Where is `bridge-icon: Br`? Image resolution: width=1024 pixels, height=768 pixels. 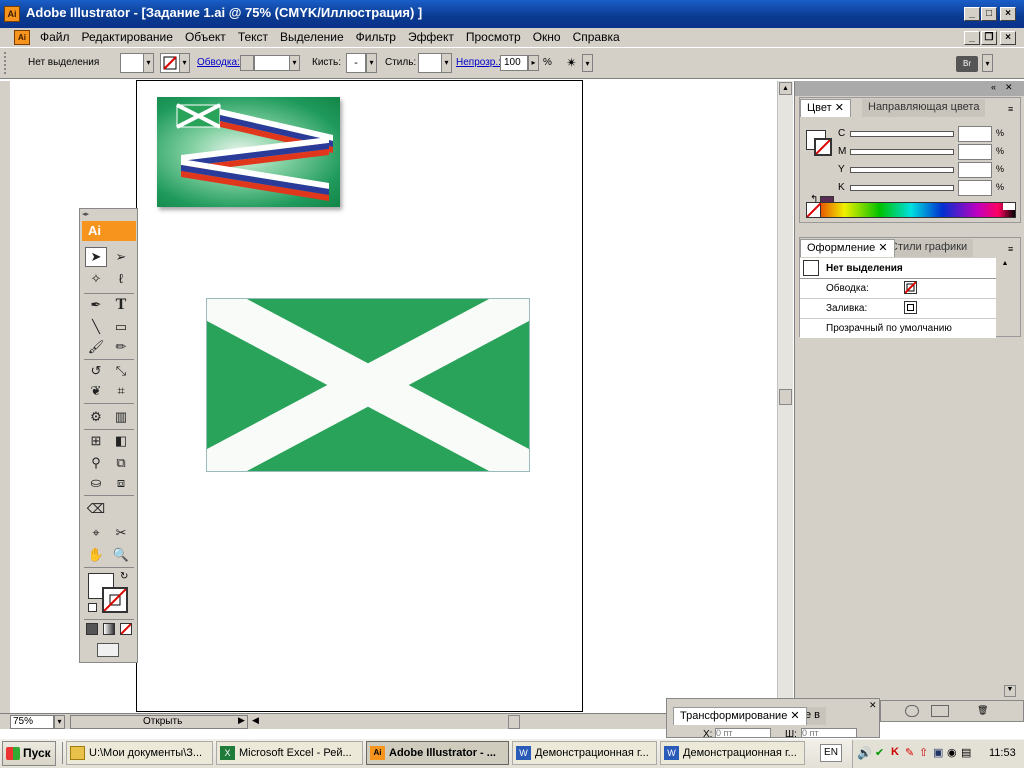
bridge-icon: Br is located at coordinates (967, 64).